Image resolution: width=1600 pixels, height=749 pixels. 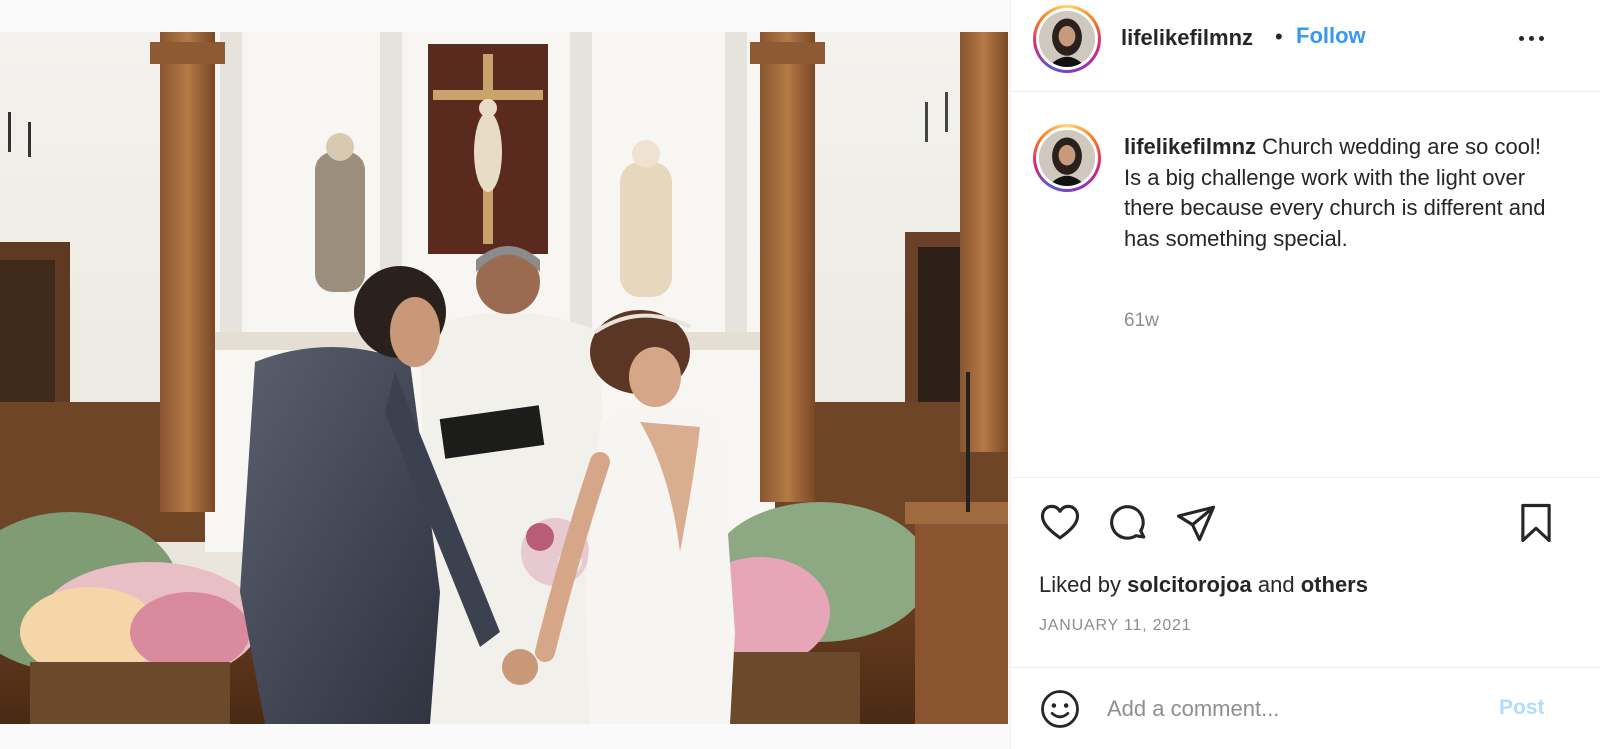 I want to click on follow-button: Follow, so click(x=1331, y=36).